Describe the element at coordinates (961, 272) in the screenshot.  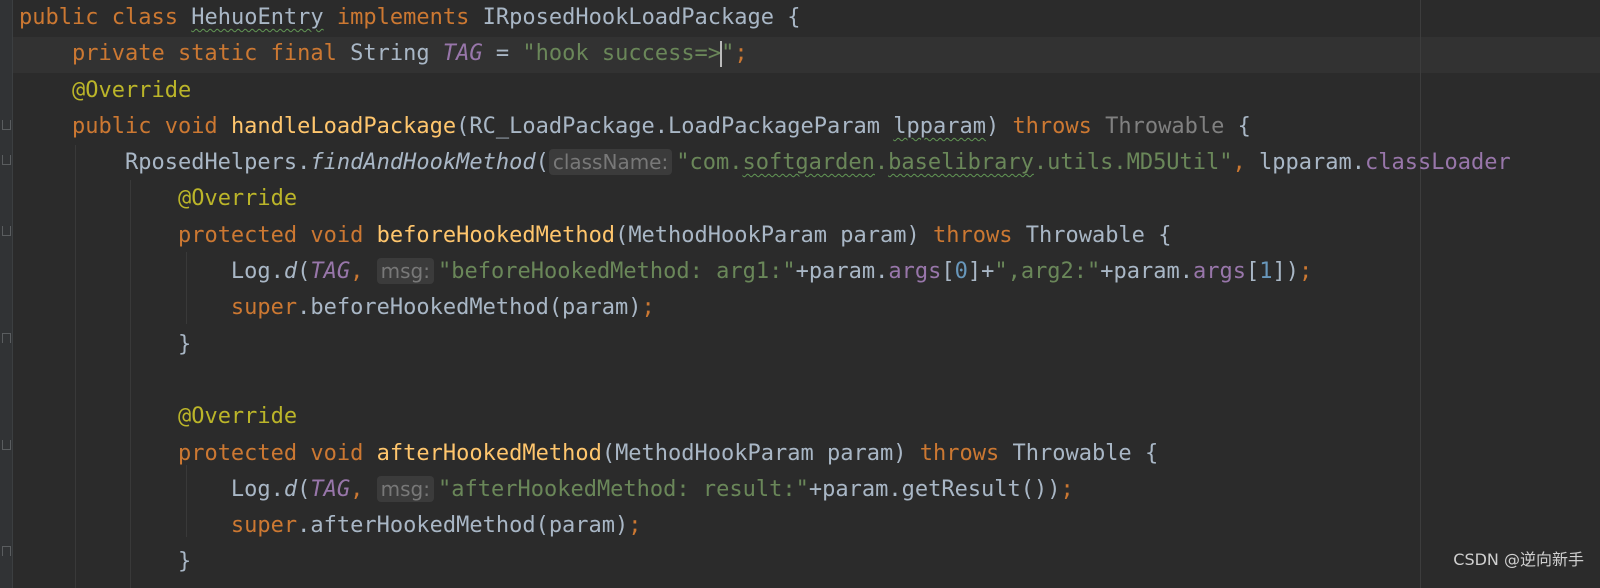
I see `number-literal: 0` at that location.